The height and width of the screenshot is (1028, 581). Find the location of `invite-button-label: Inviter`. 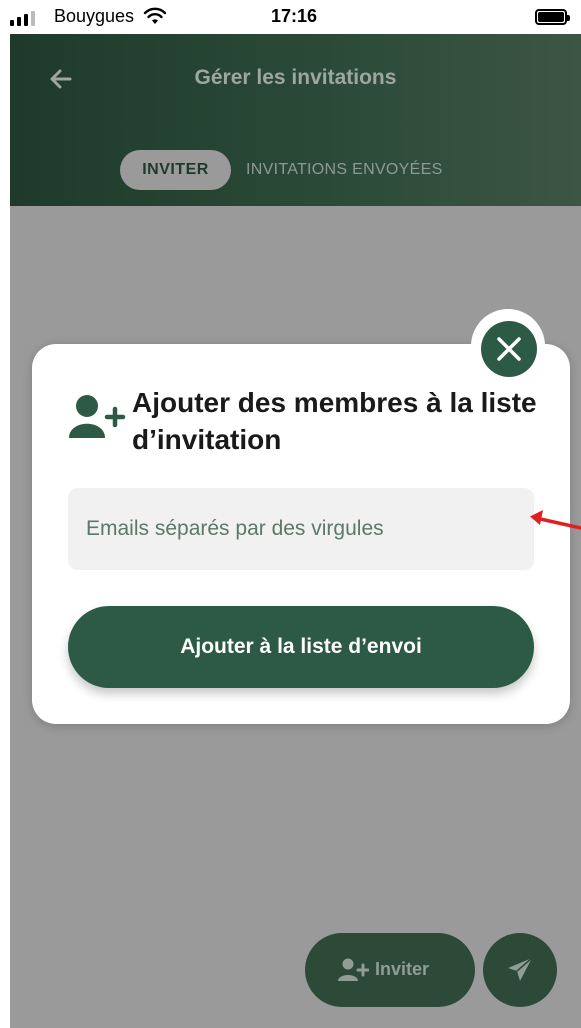

invite-button-label: Inviter is located at coordinates (402, 969).